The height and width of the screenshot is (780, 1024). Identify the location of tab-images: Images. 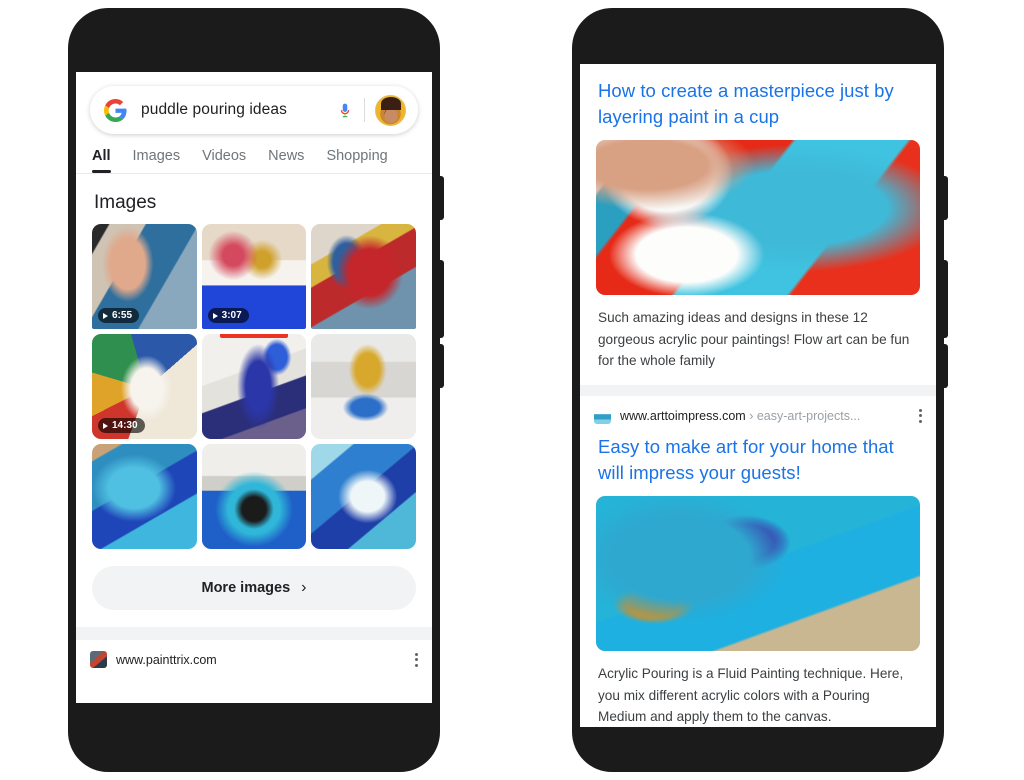
(157, 160).